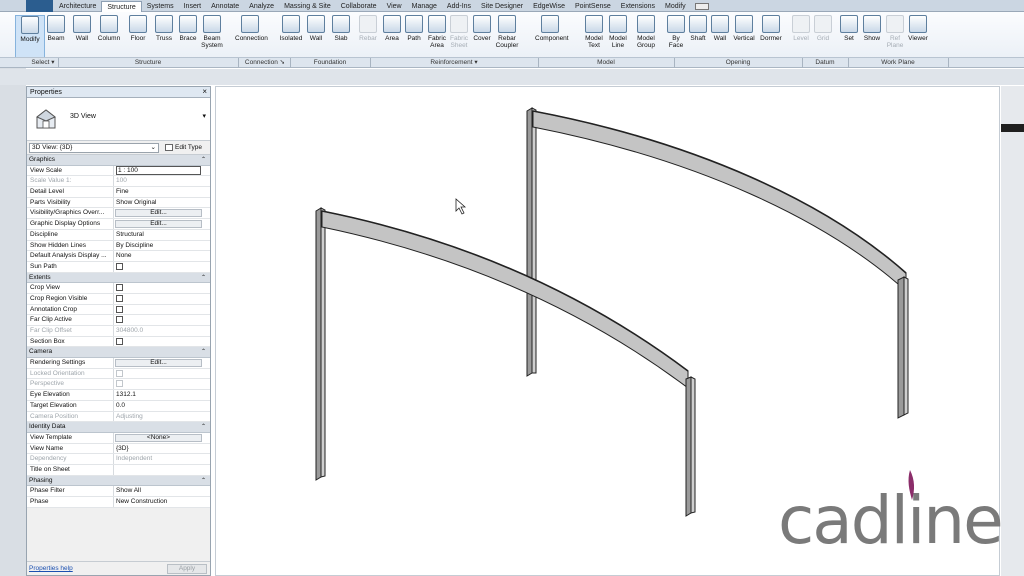  I want to click on slab-button: Slab, so click(341, 37).